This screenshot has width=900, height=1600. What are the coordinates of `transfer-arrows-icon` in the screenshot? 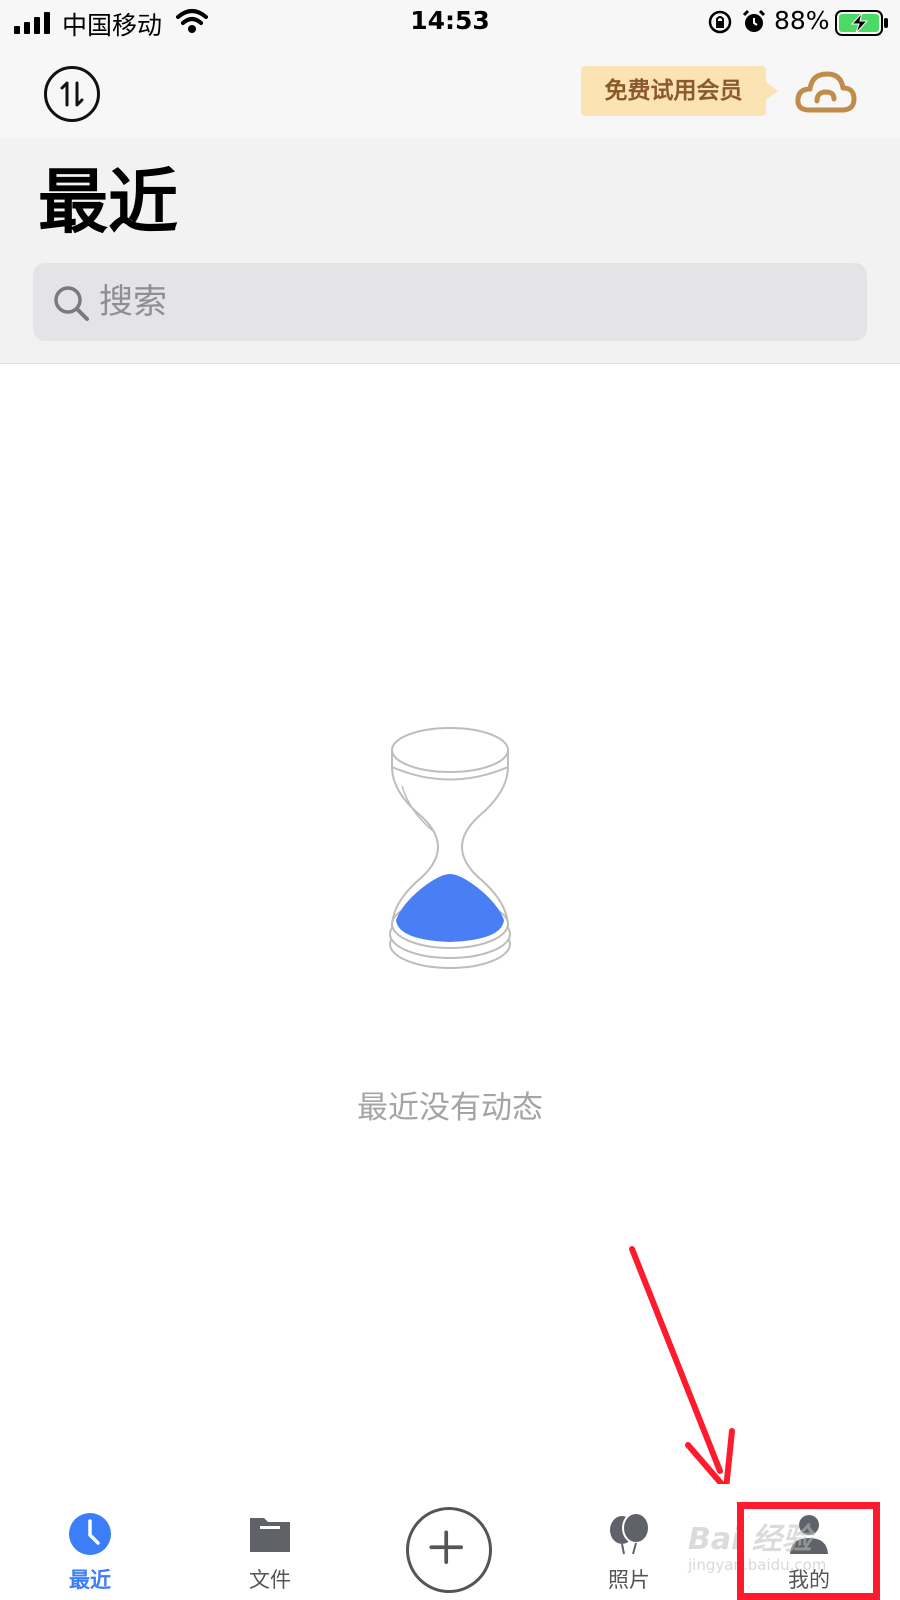 It's located at (72, 94).